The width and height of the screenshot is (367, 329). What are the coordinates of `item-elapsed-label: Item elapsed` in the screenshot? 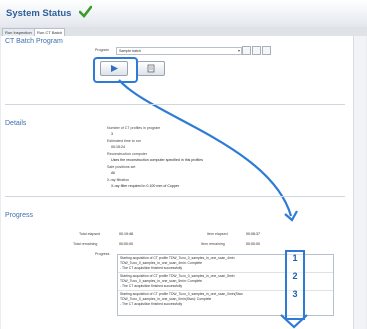 It's located at (217, 234).